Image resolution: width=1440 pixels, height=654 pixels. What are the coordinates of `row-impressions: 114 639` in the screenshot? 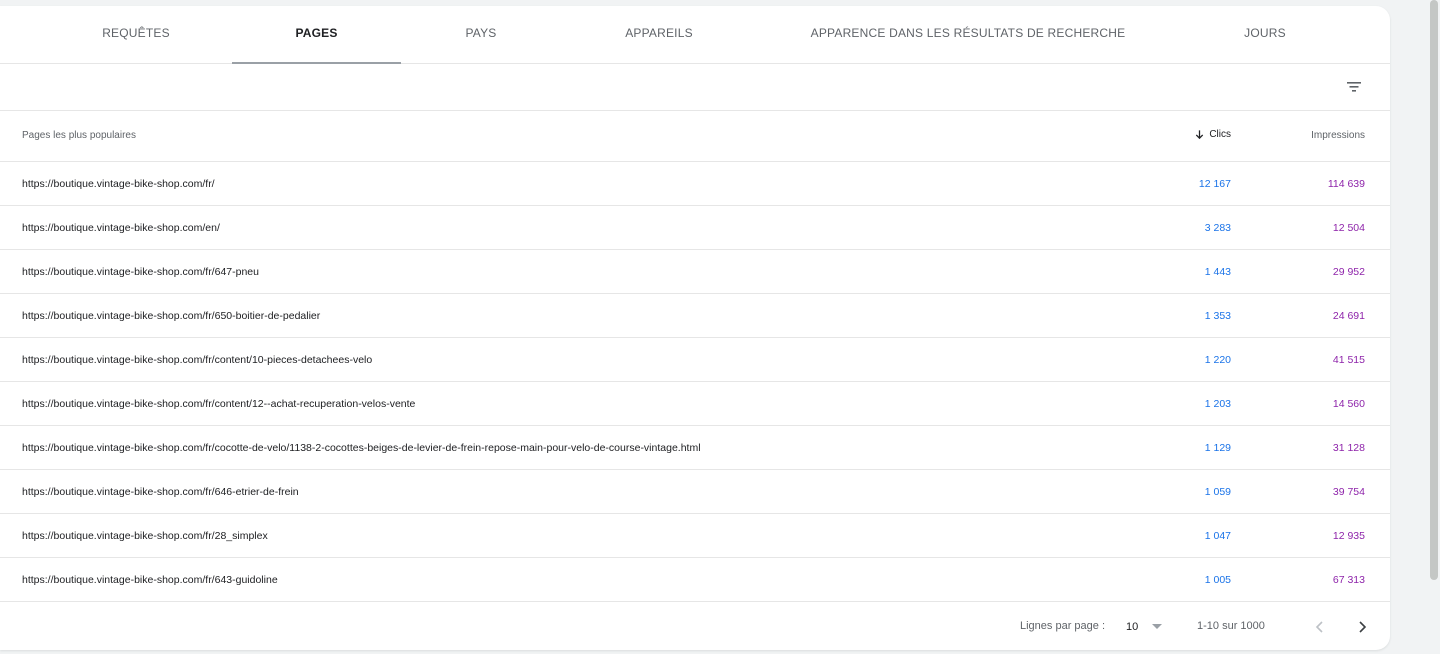 It's located at (1346, 184).